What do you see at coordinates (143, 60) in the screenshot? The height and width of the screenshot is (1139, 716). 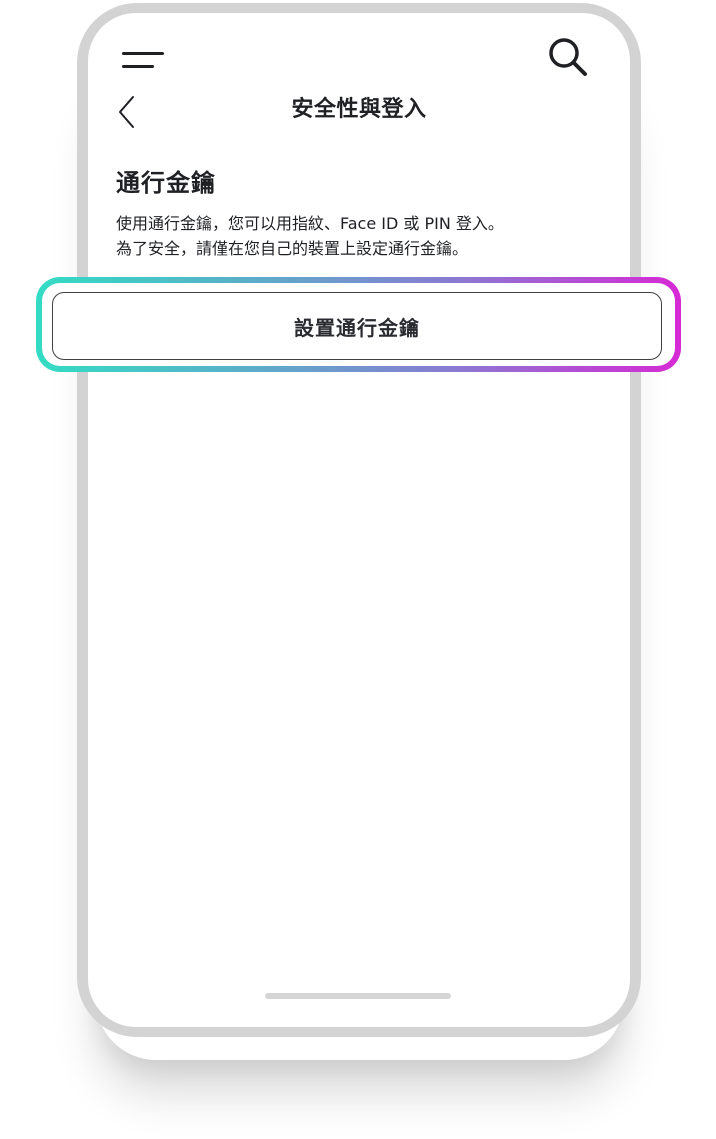 I see `menu-icon` at bounding box center [143, 60].